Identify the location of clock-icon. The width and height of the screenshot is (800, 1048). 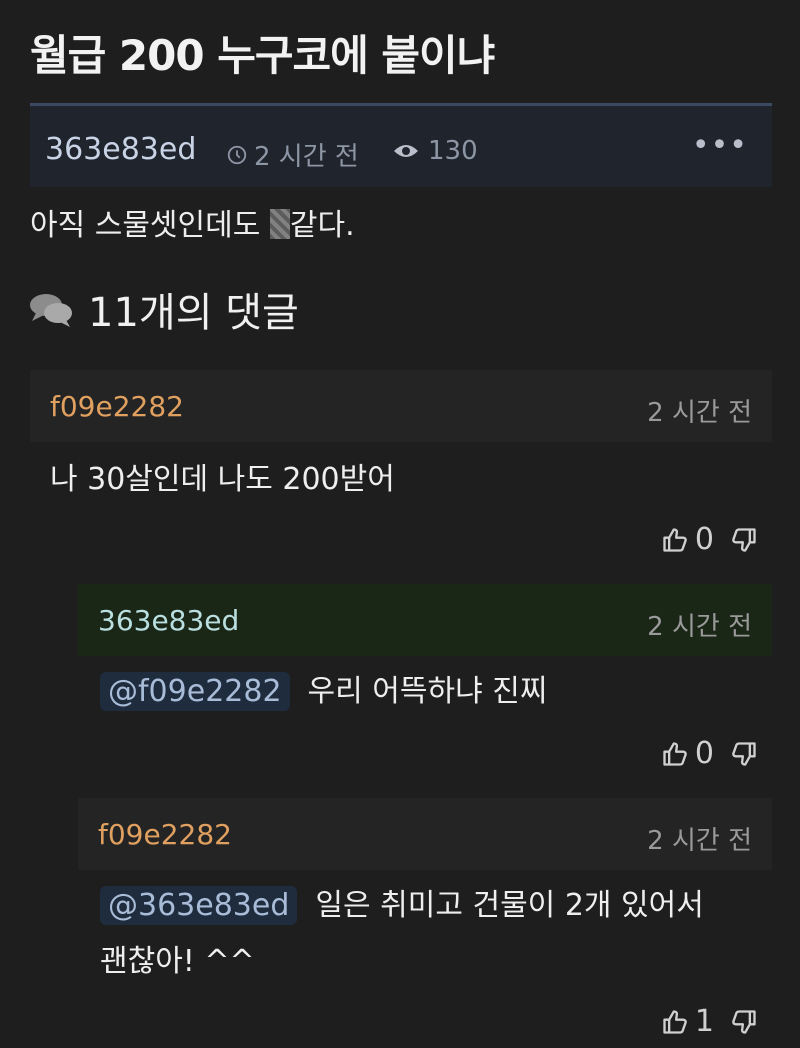
(237, 154).